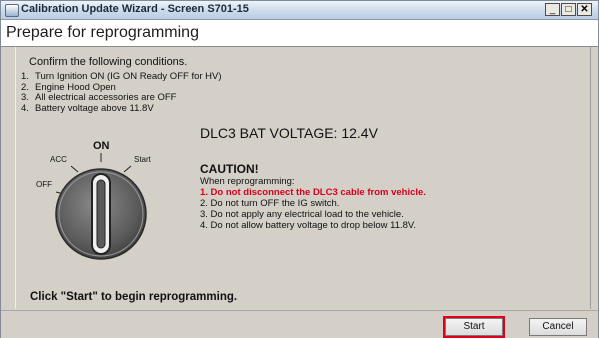  I want to click on window-controls: _ □ ✕, so click(568, 9).